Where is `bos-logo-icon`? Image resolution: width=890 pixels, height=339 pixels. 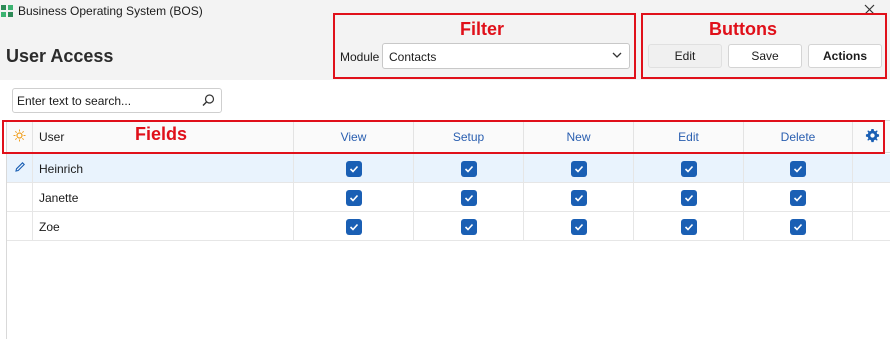
bos-logo-icon is located at coordinates (7, 11).